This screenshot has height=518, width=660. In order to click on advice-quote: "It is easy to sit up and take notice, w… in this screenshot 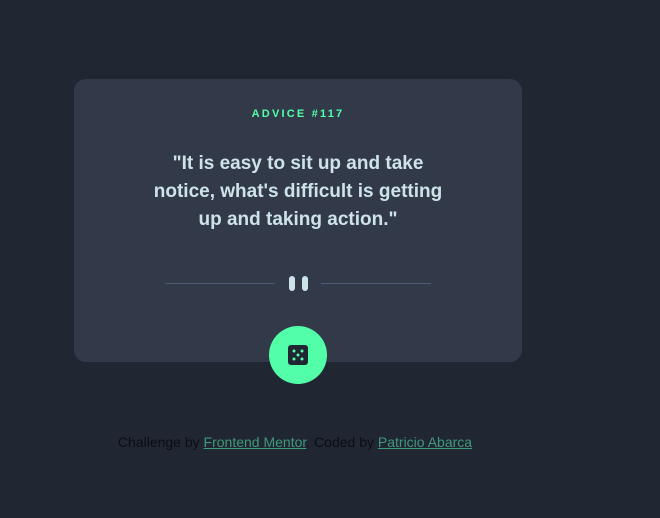, I will do `click(298, 191)`.